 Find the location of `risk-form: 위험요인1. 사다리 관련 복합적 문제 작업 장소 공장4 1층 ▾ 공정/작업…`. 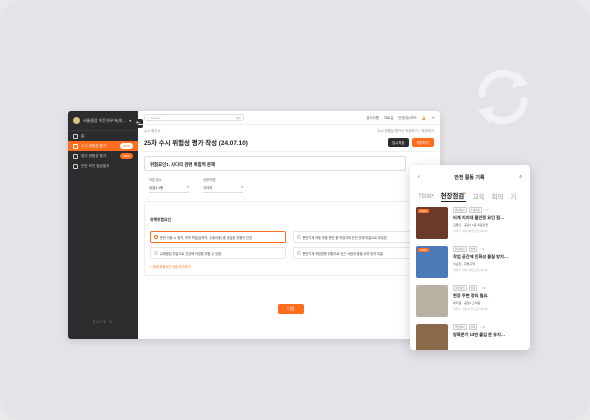

risk-form: 위험요인1. 사다리 관련 복합적 문제 작업 장소 공장4 1층 ▾ 공정/작업… is located at coordinates (289, 213).